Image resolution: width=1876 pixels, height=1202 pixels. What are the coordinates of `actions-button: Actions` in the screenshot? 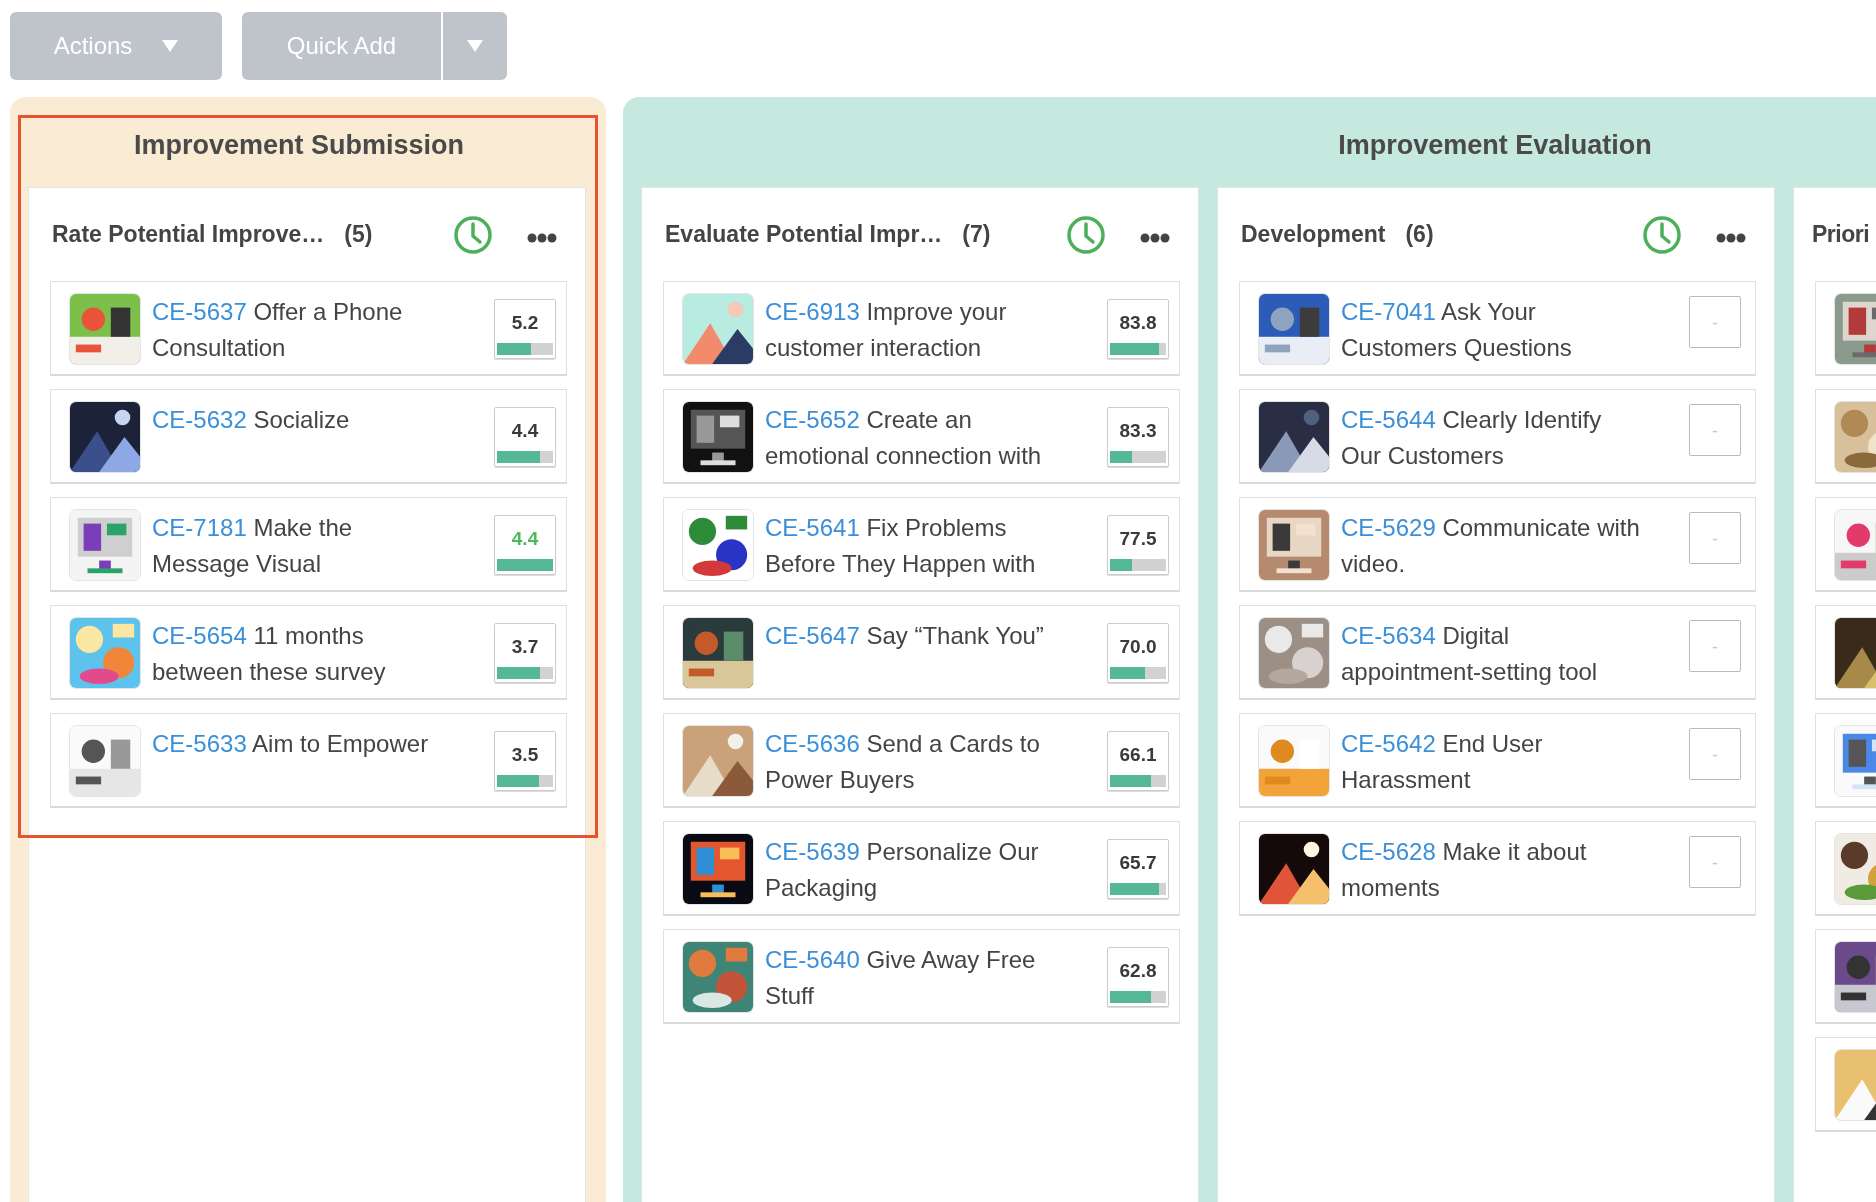 It's located at (116, 46).